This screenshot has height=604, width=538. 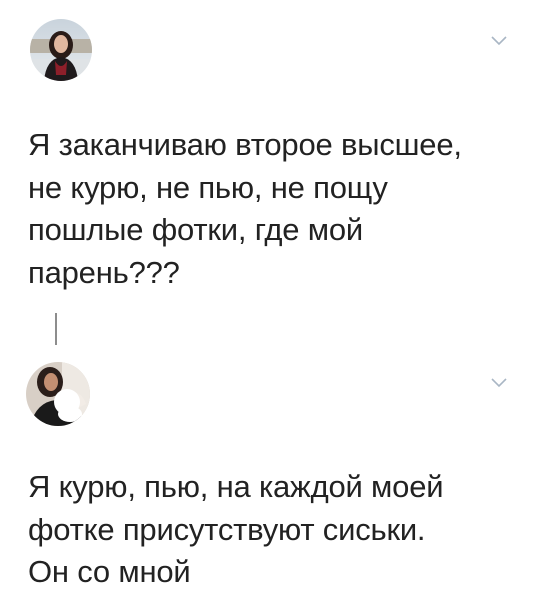 What do you see at coordinates (245, 144) in the screenshot?
I see `tweet-text-line: Я заканчиваю второе высшее,` at bounding box center [245, 144].